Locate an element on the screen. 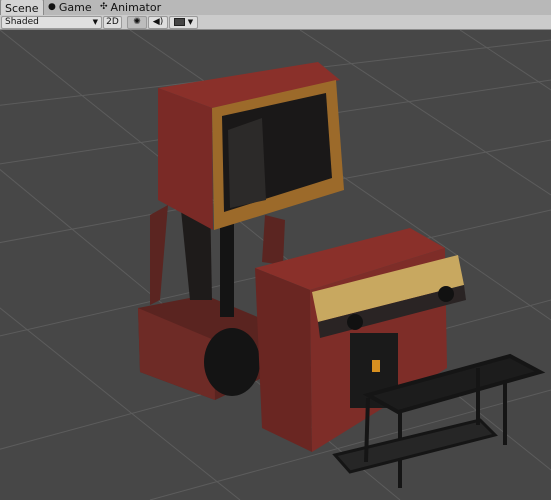  lighting-toggle-button: ✺ is located at coordinates (137, 22).